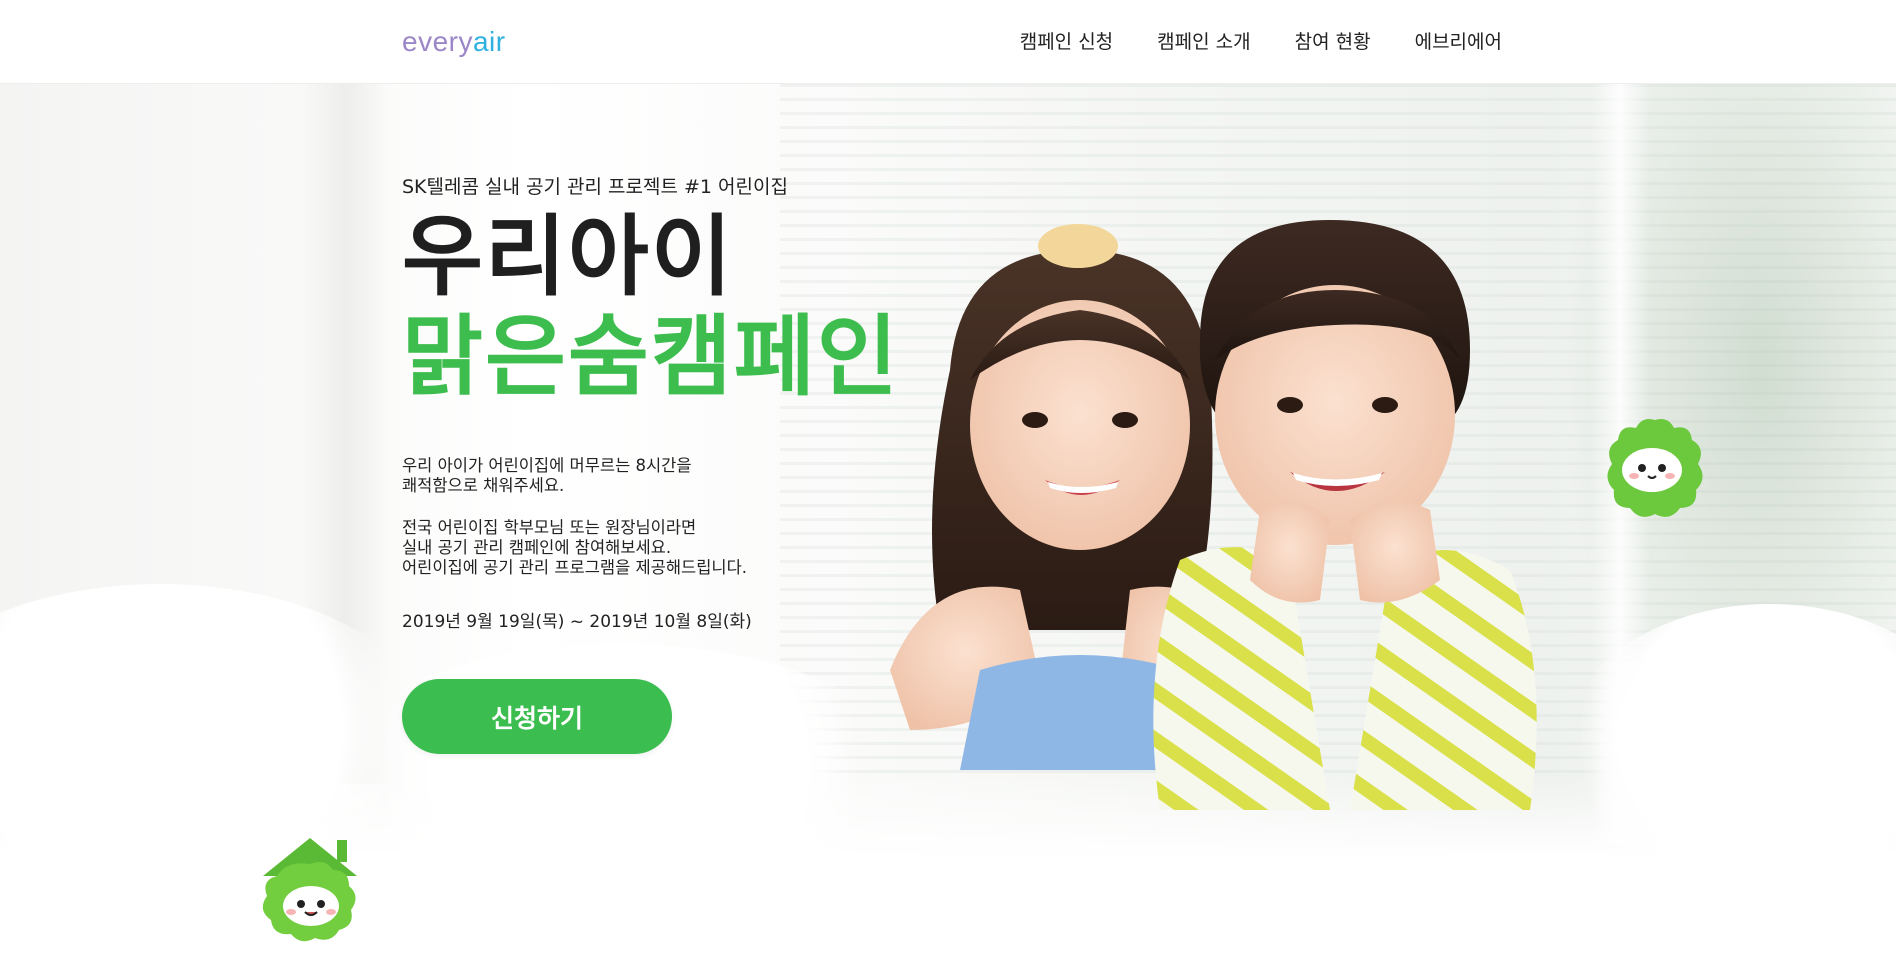 This screenshot has height=964, width=1896. I want to click on apply-button: 신청하기, so click(537, 716).